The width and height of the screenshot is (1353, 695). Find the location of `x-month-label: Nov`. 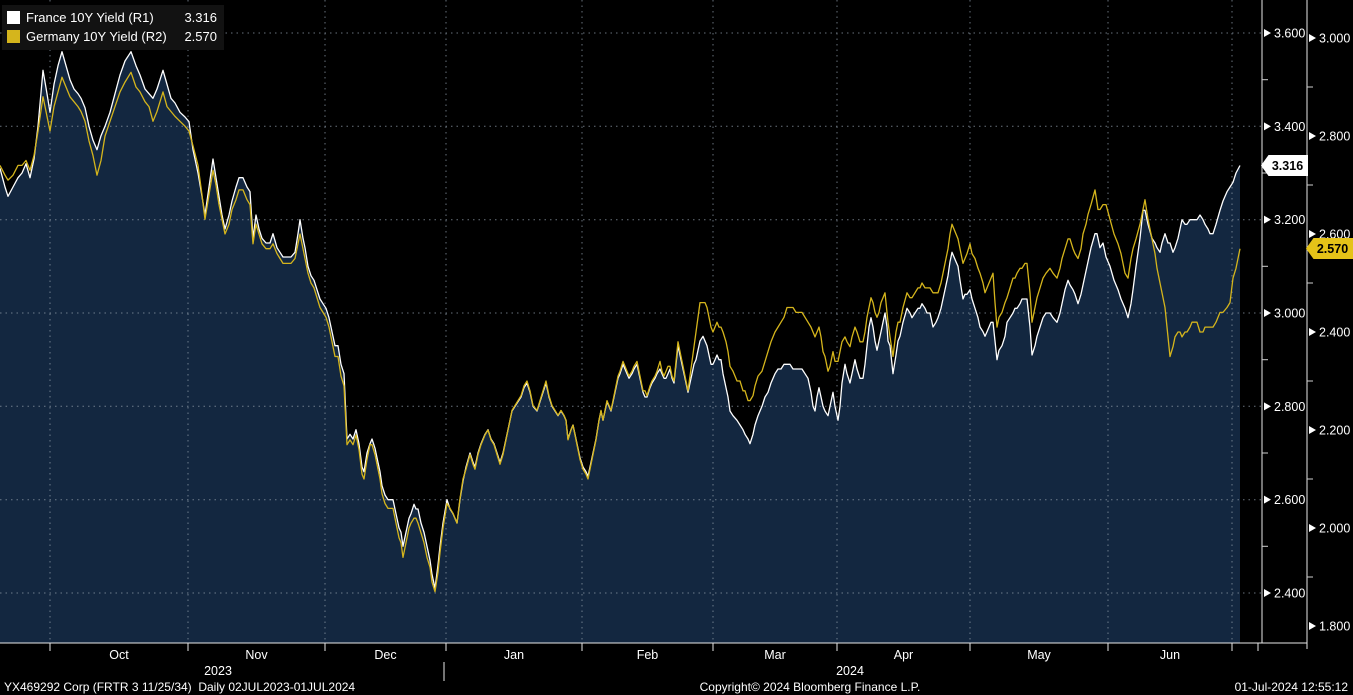

x-month-label: Nov is located at coordinates (256, 655).